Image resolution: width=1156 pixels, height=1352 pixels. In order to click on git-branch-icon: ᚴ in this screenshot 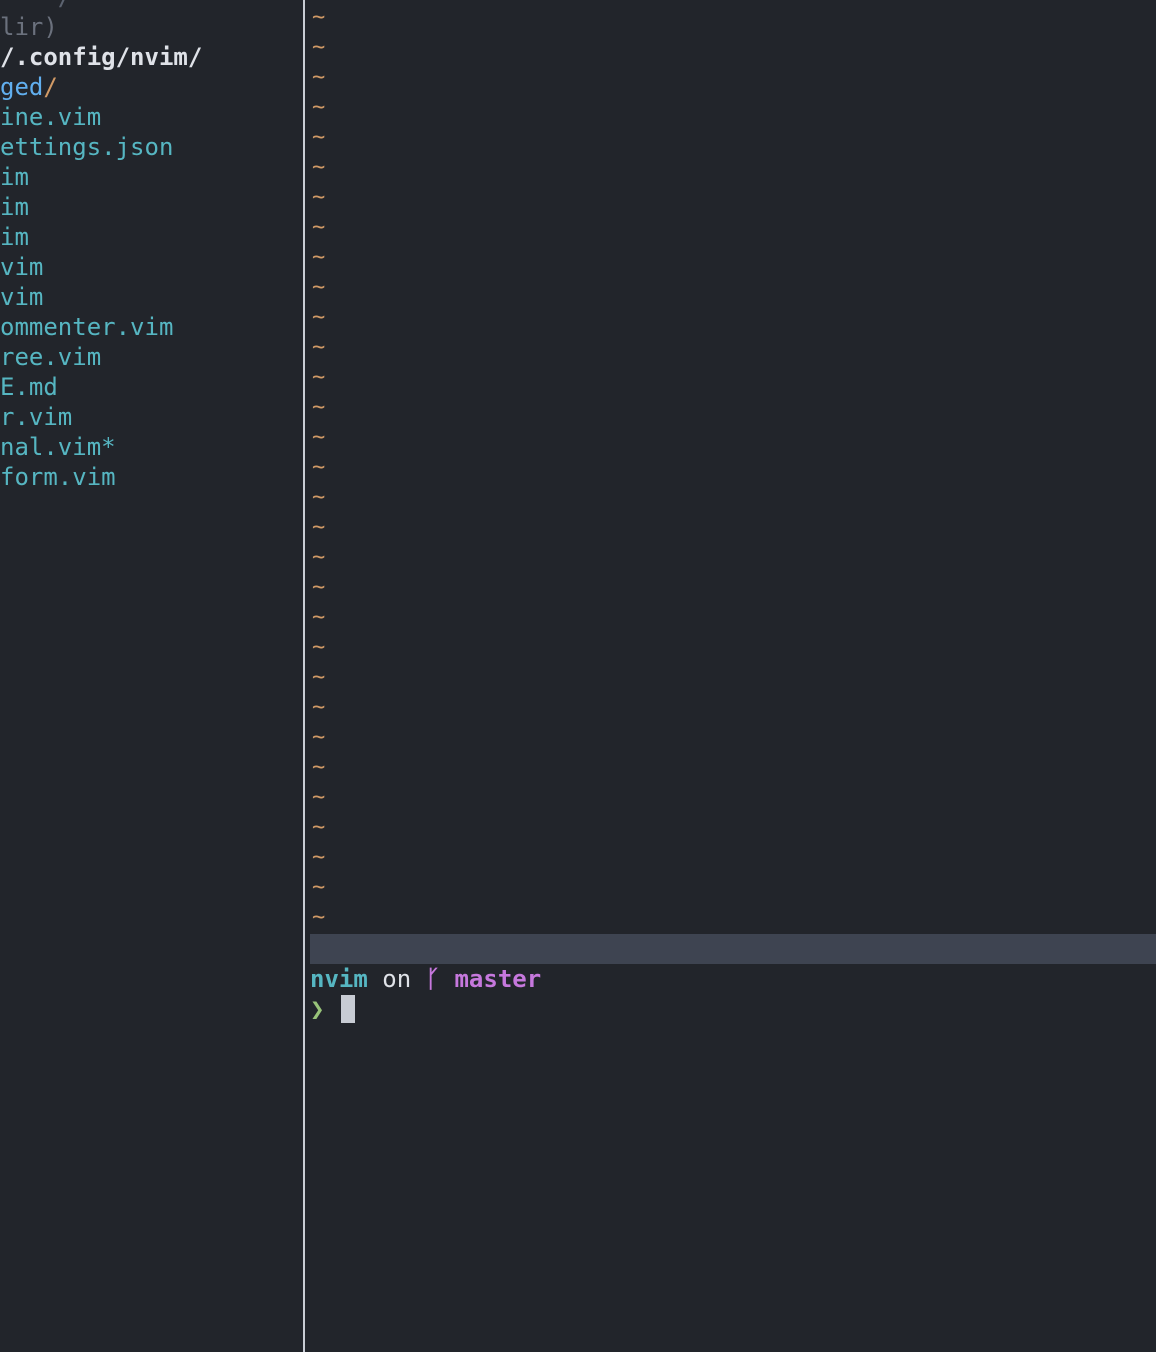, I will do `click(433, 979)`.